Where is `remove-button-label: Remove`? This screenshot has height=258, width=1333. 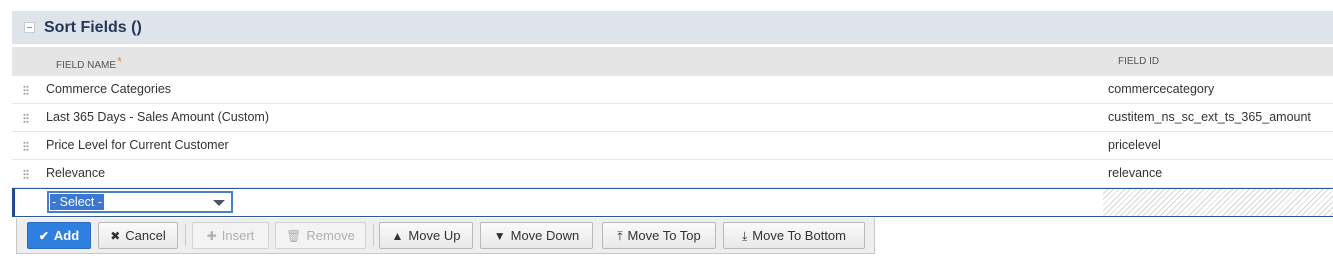 remove-button-label: Remove is located at coordinates (330, 235).